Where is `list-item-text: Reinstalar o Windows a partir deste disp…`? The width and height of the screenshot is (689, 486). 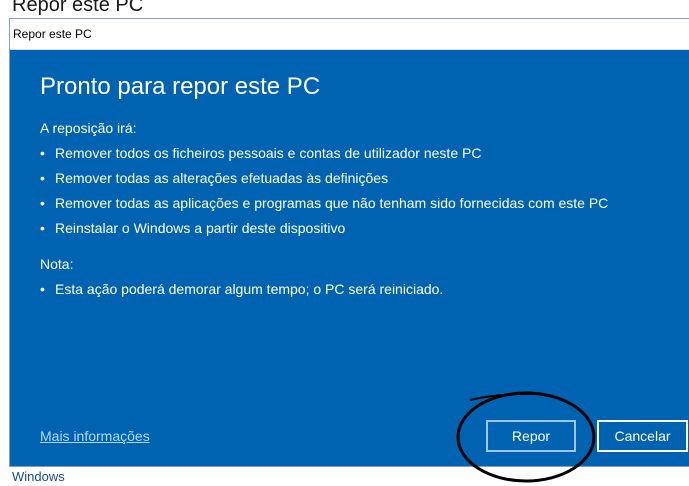 list-item-text: Reinstalar o Windows a partir deste disp… is located at coordinates (200, 228).